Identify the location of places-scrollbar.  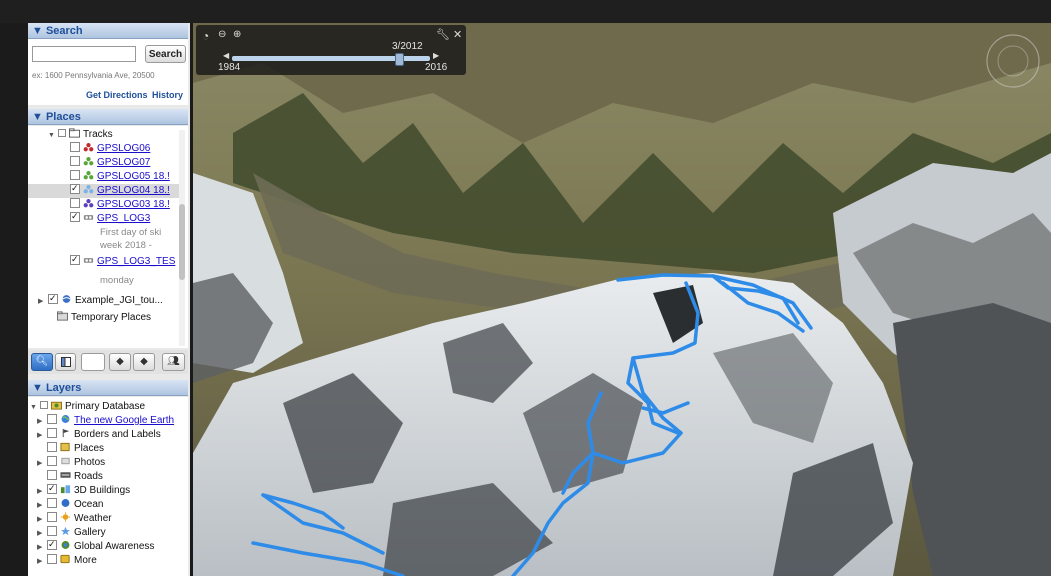
(182, 238).